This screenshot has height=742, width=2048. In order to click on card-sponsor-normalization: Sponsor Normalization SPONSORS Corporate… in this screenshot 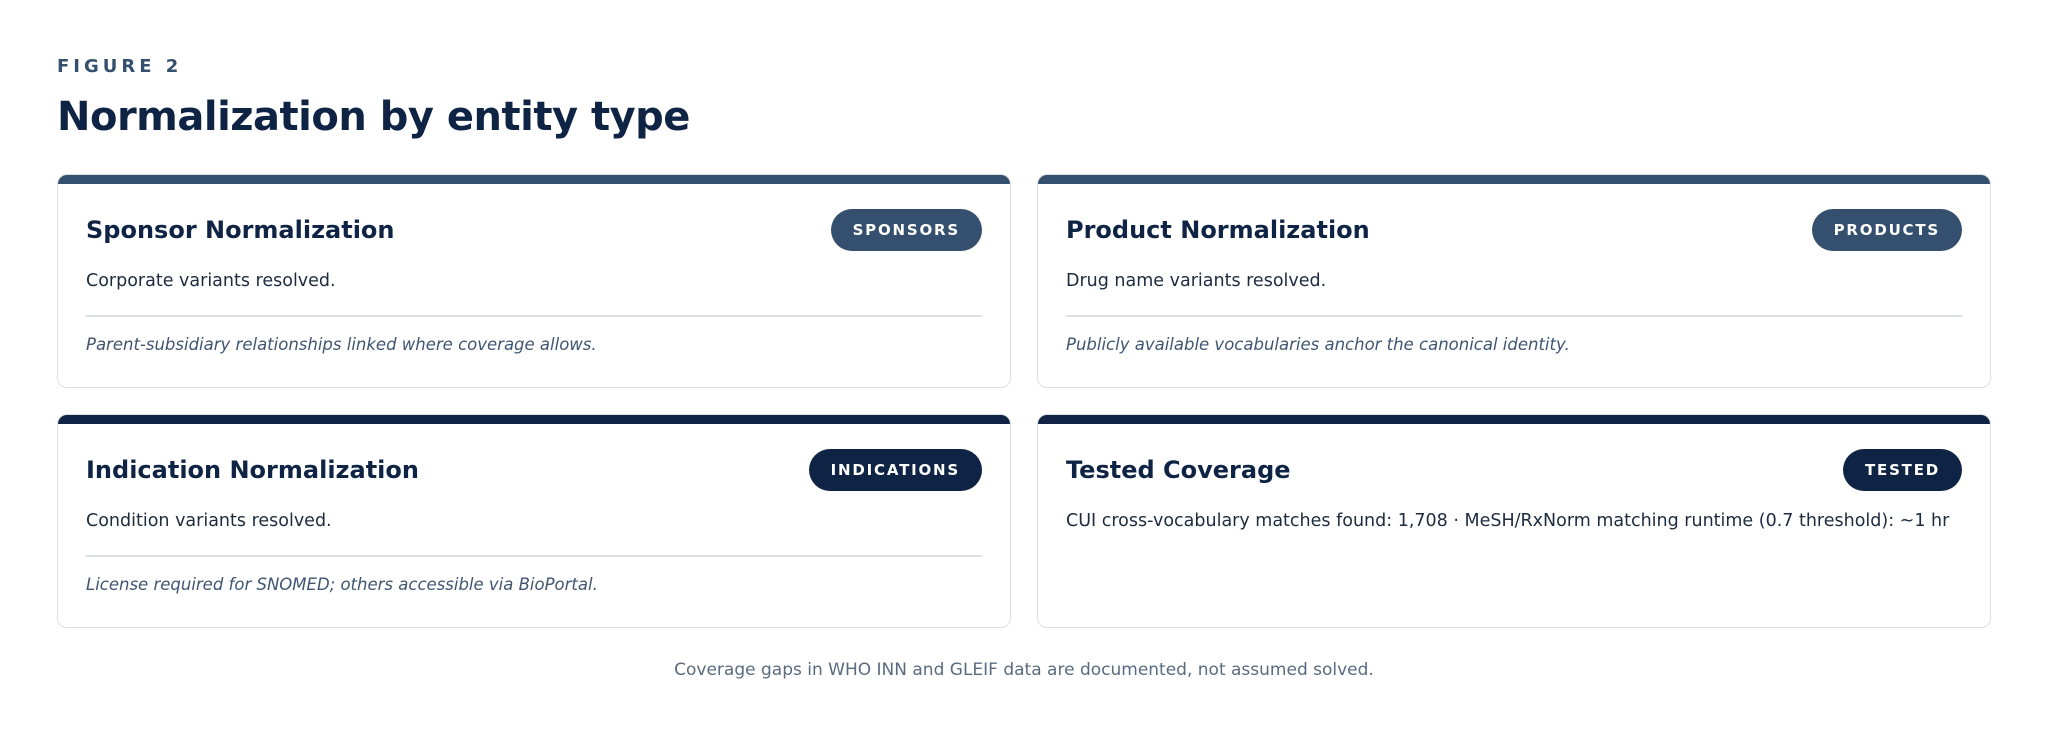, I will do `click(534, 281)`.